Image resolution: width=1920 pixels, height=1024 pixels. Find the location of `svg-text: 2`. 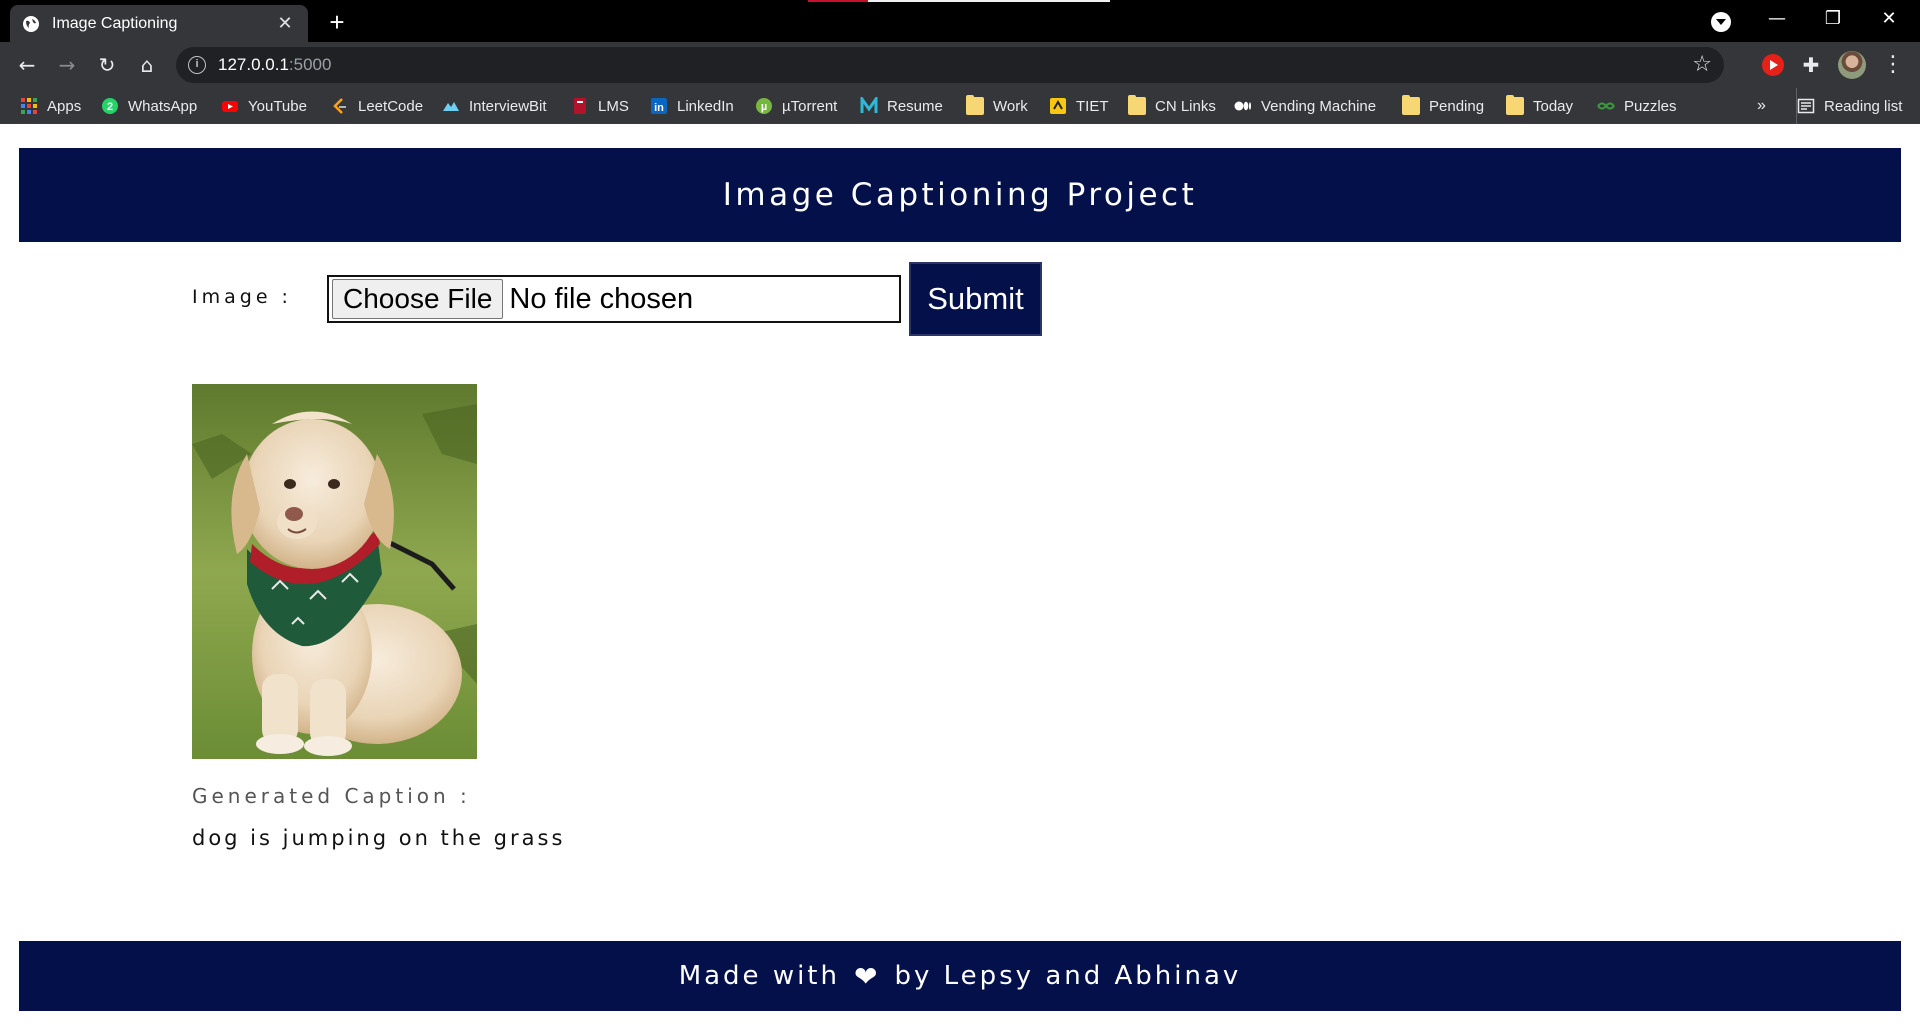

svg-text: 2 is located at coordinates (110, 107).